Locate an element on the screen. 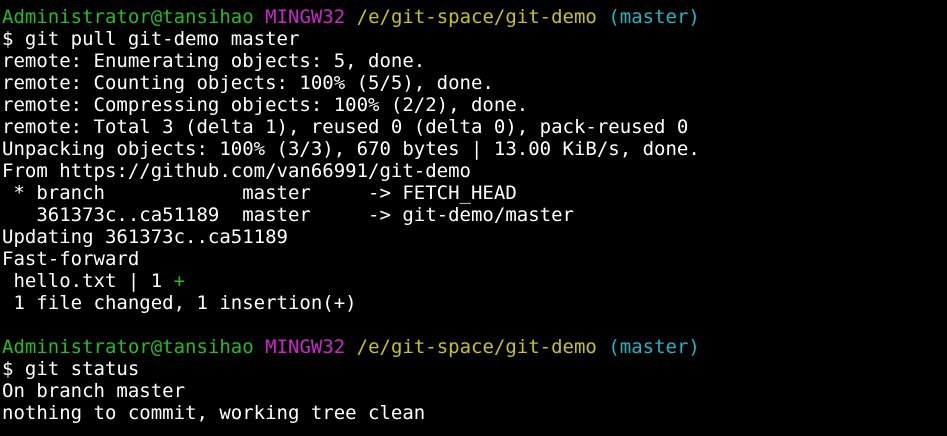 The height and width of the screenshot is (436, 947). output-line: $ git status is located at coordinates (474, 369).